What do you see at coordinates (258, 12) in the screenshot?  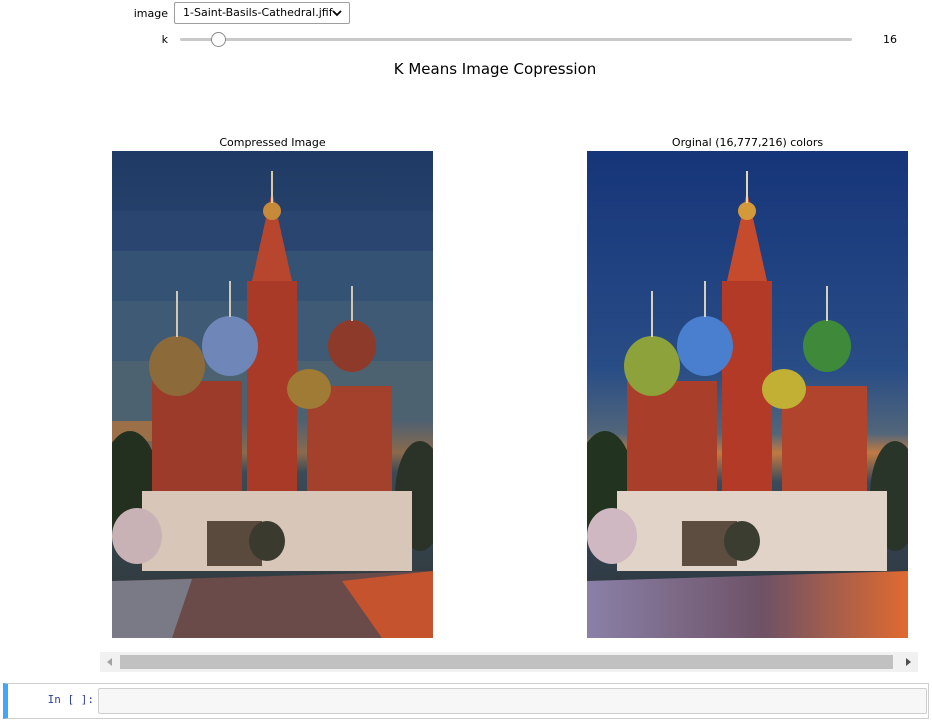 I see `image-dropdown-value: 1-Saint-Basils-Cathedral.jfif` at bounding box center [258, 12].